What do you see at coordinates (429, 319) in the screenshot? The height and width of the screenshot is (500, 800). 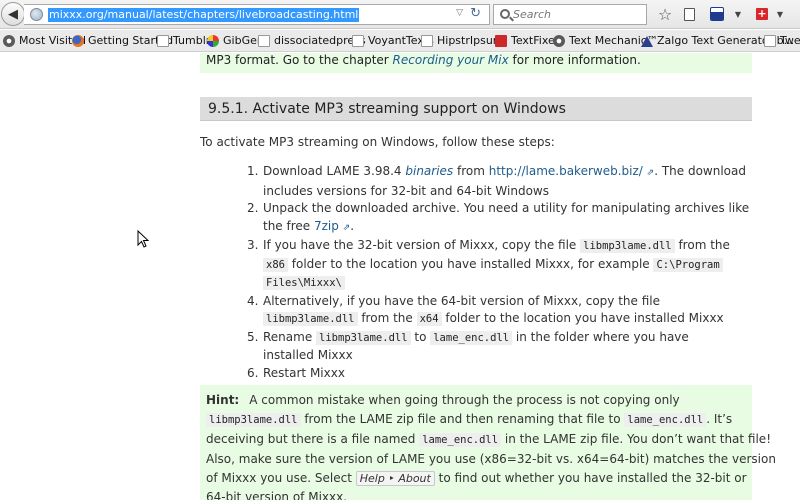 I see `code-literal: x64` at bounding box center [429, 319].